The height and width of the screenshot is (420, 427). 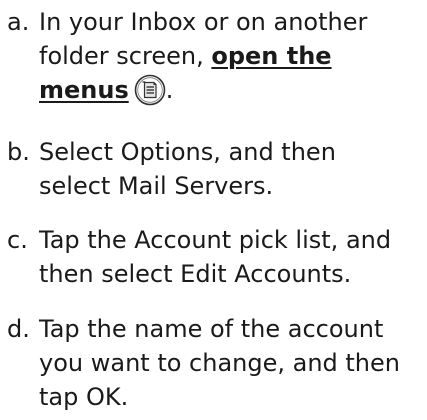 I want to click on step-line: you want to change, and then, so click(x=219, y=363).